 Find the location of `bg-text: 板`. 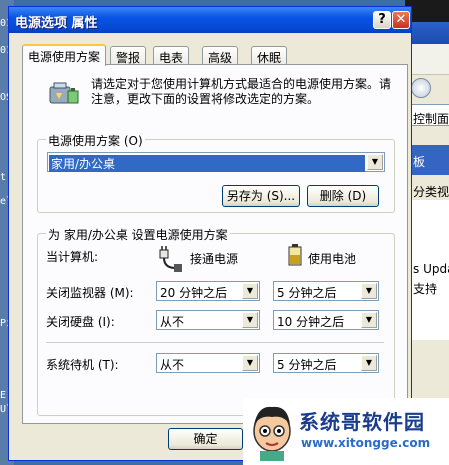

bg-text: 板 is located at coordinates (419, 162).